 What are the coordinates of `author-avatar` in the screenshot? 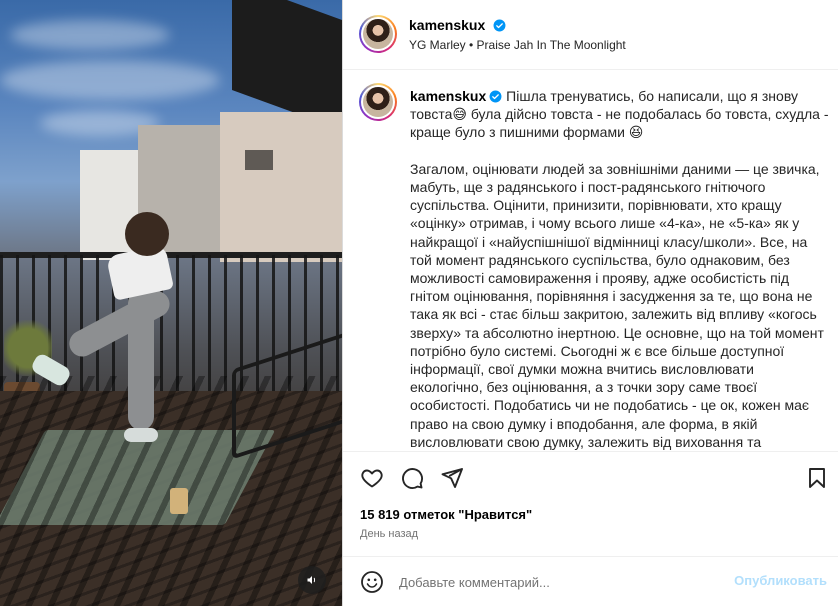 It's located at (378, 34).